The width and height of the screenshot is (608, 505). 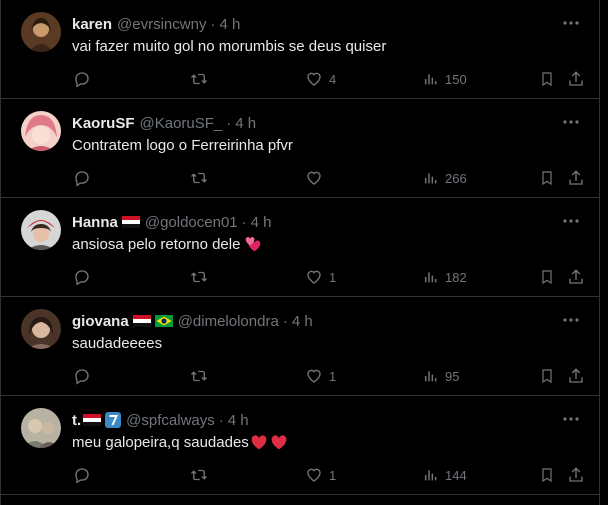 I want to click on views-button: 144, so click(x=445, y=475).